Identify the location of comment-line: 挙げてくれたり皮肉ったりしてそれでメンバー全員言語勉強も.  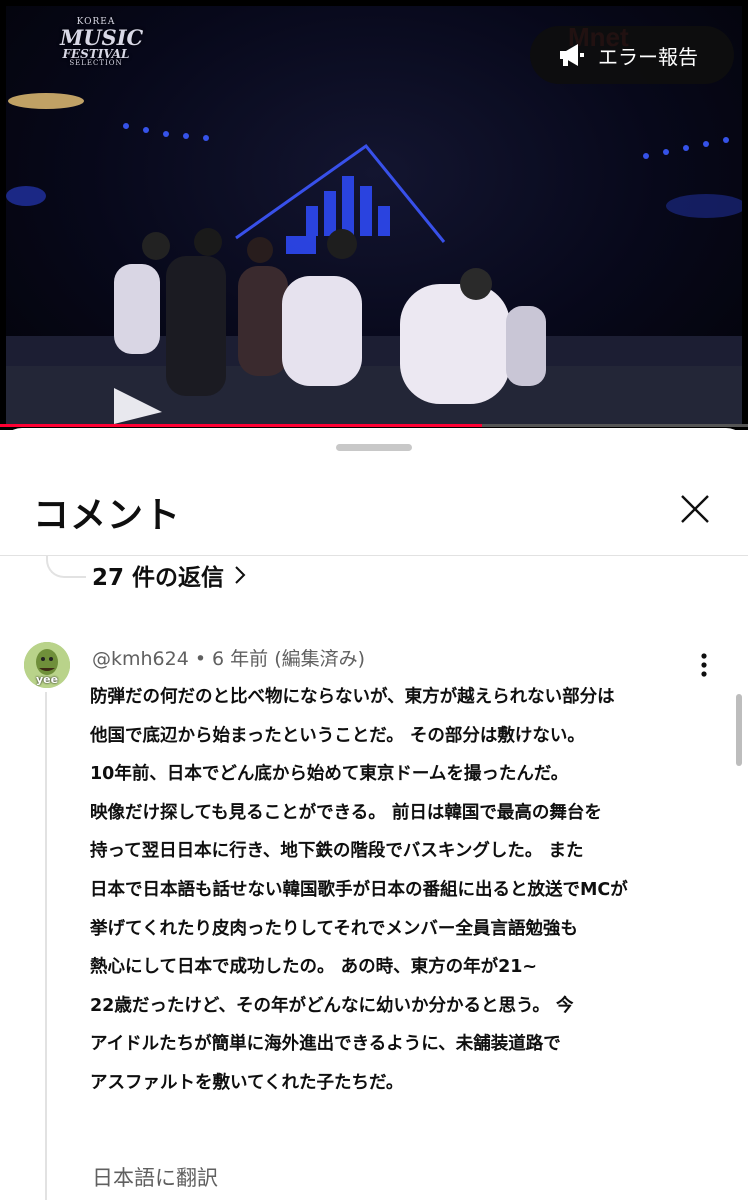
(334, 928).